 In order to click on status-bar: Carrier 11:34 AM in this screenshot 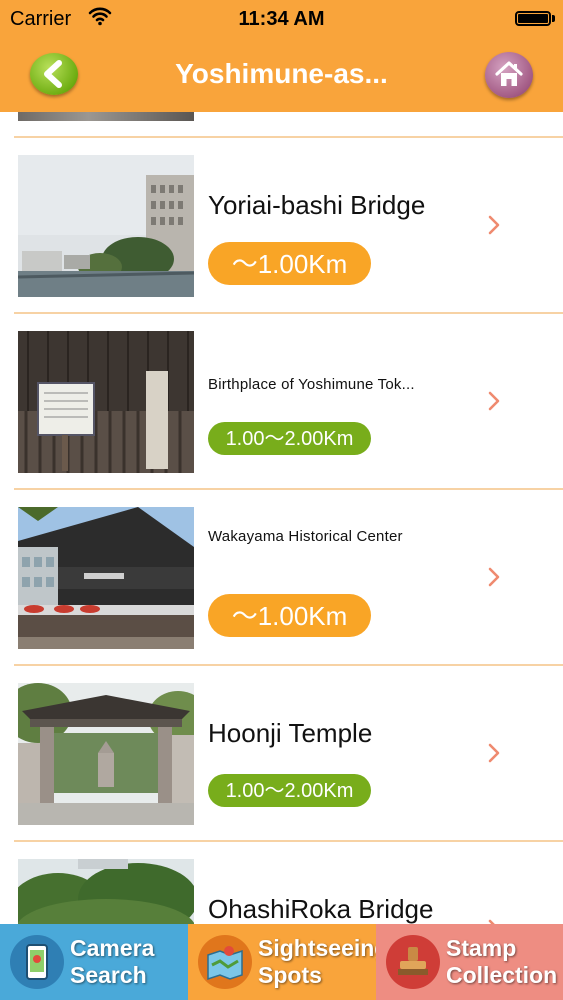, I will do `click(281, 19)`.